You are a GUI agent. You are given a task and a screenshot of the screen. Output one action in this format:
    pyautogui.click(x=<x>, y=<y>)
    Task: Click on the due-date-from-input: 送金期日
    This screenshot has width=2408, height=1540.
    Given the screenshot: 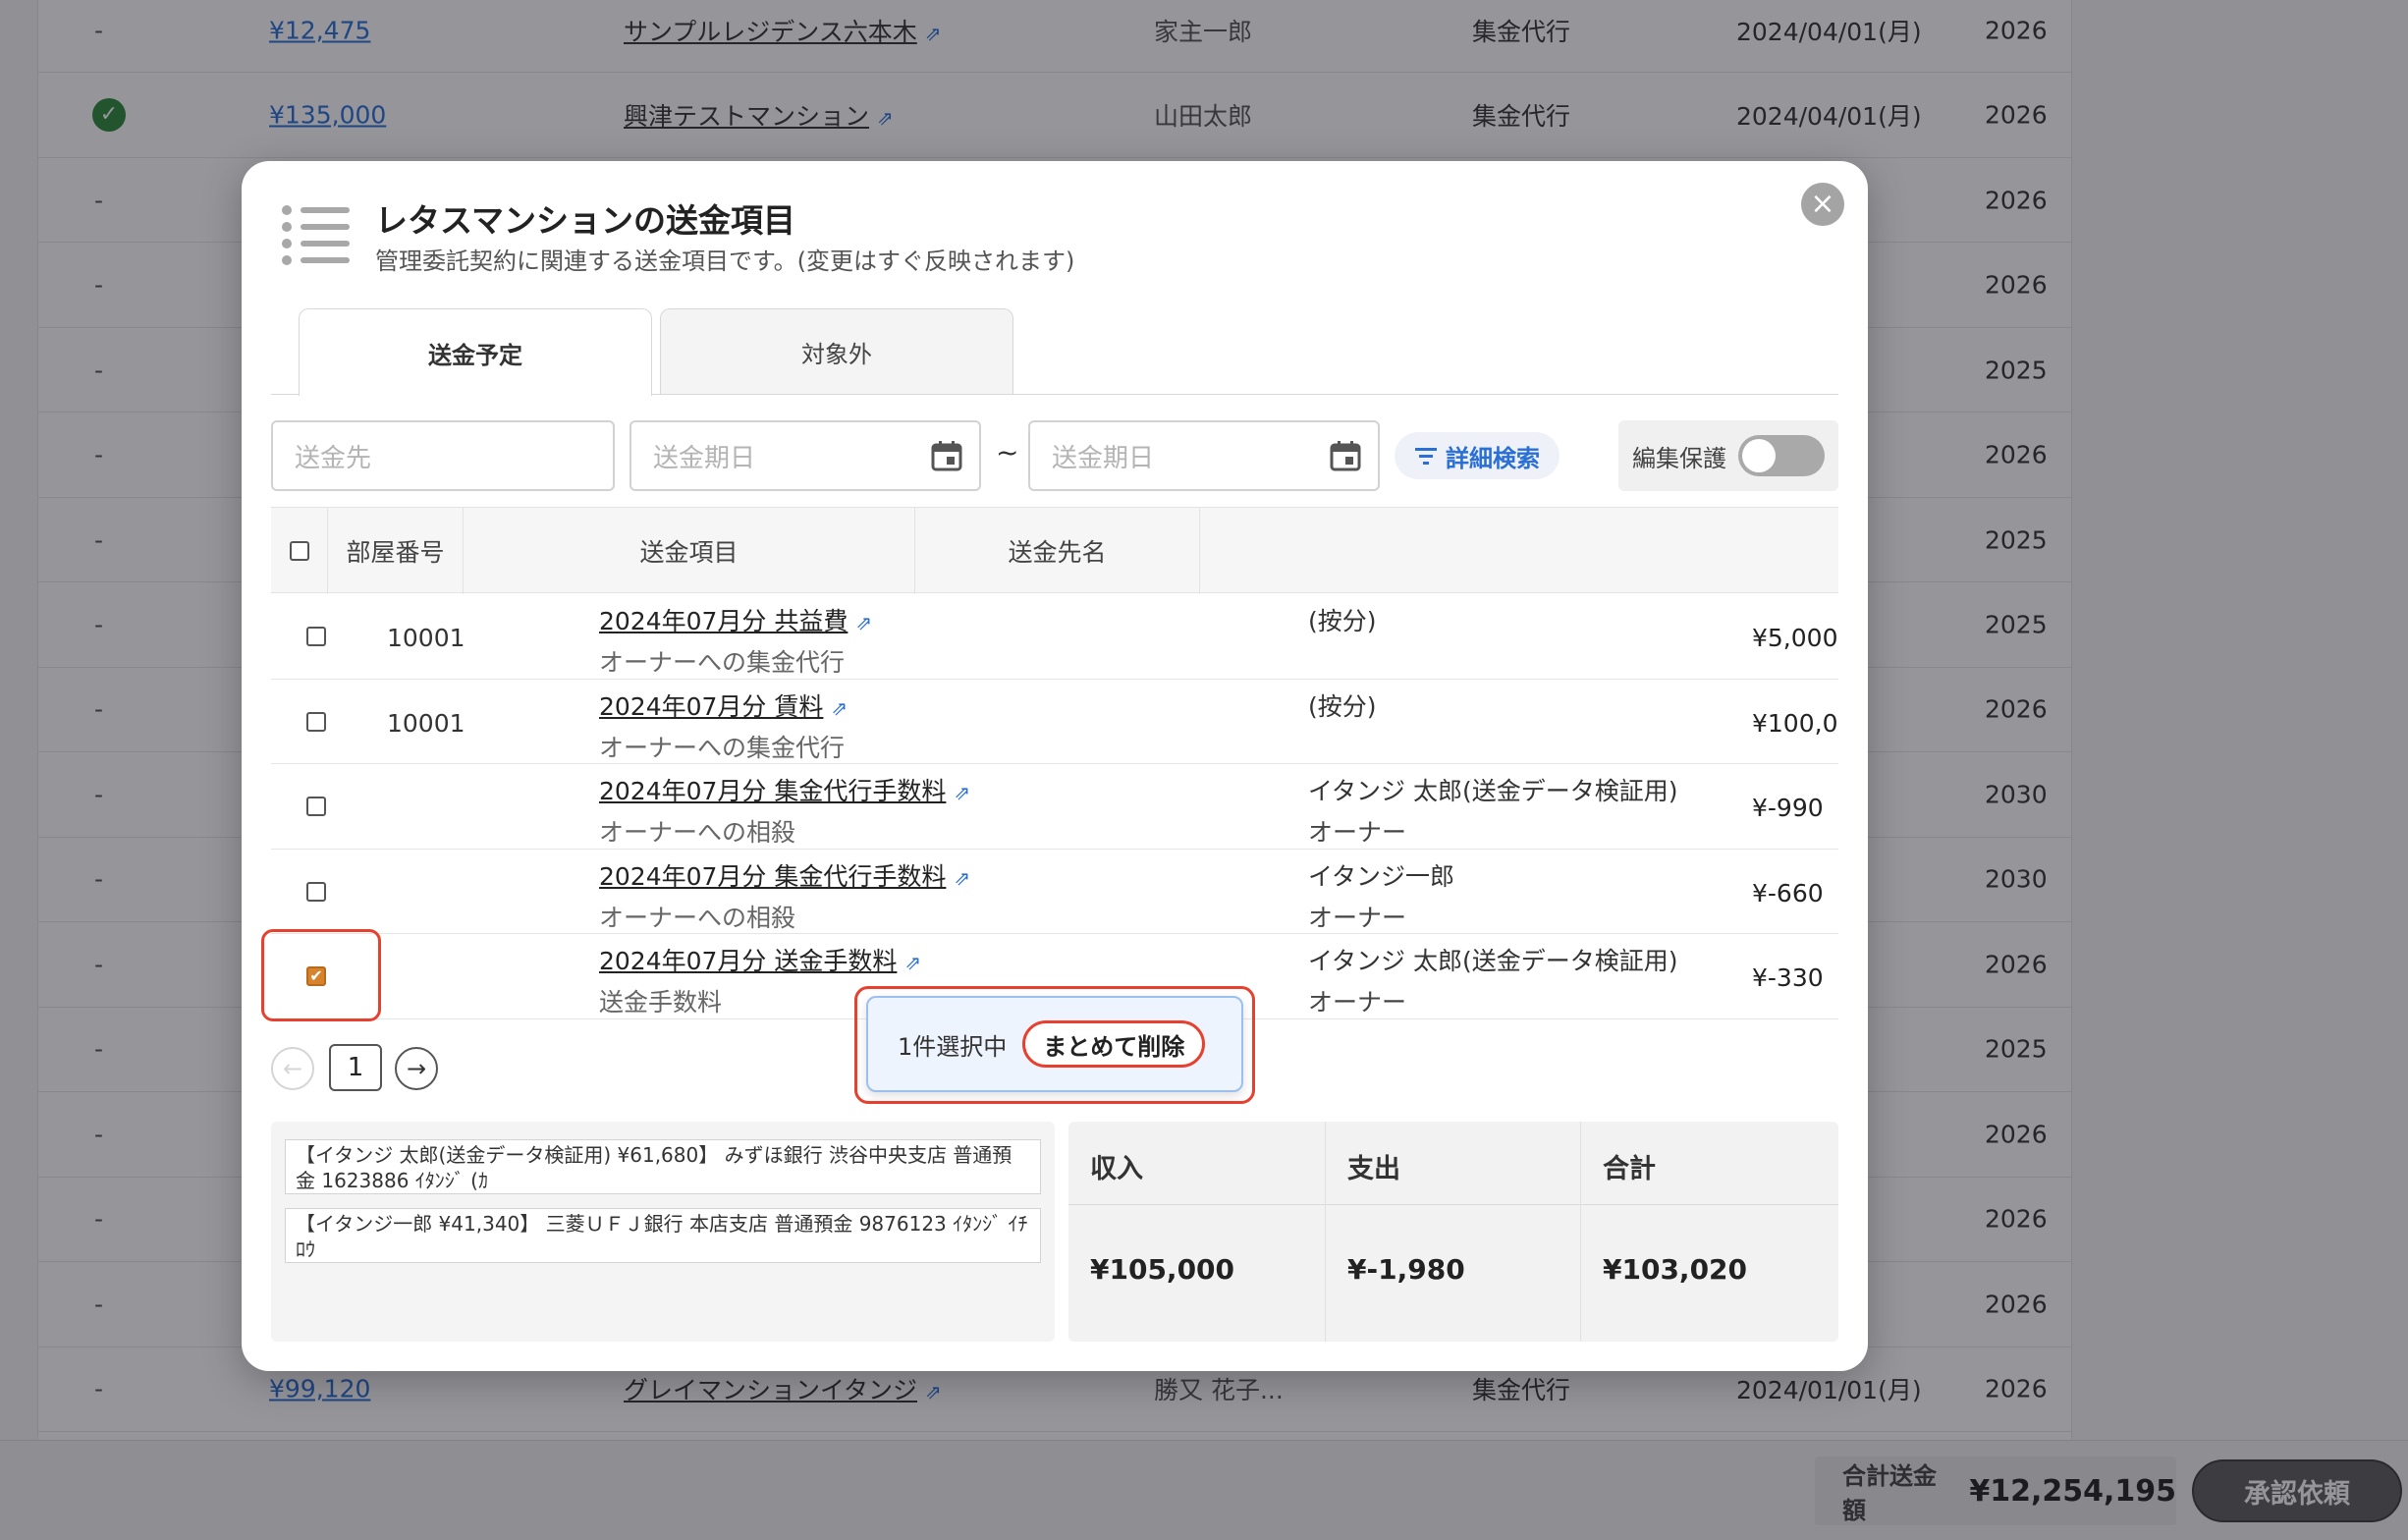 What is the action you would take?
    pyautogui.click(x=805, y=455)
    